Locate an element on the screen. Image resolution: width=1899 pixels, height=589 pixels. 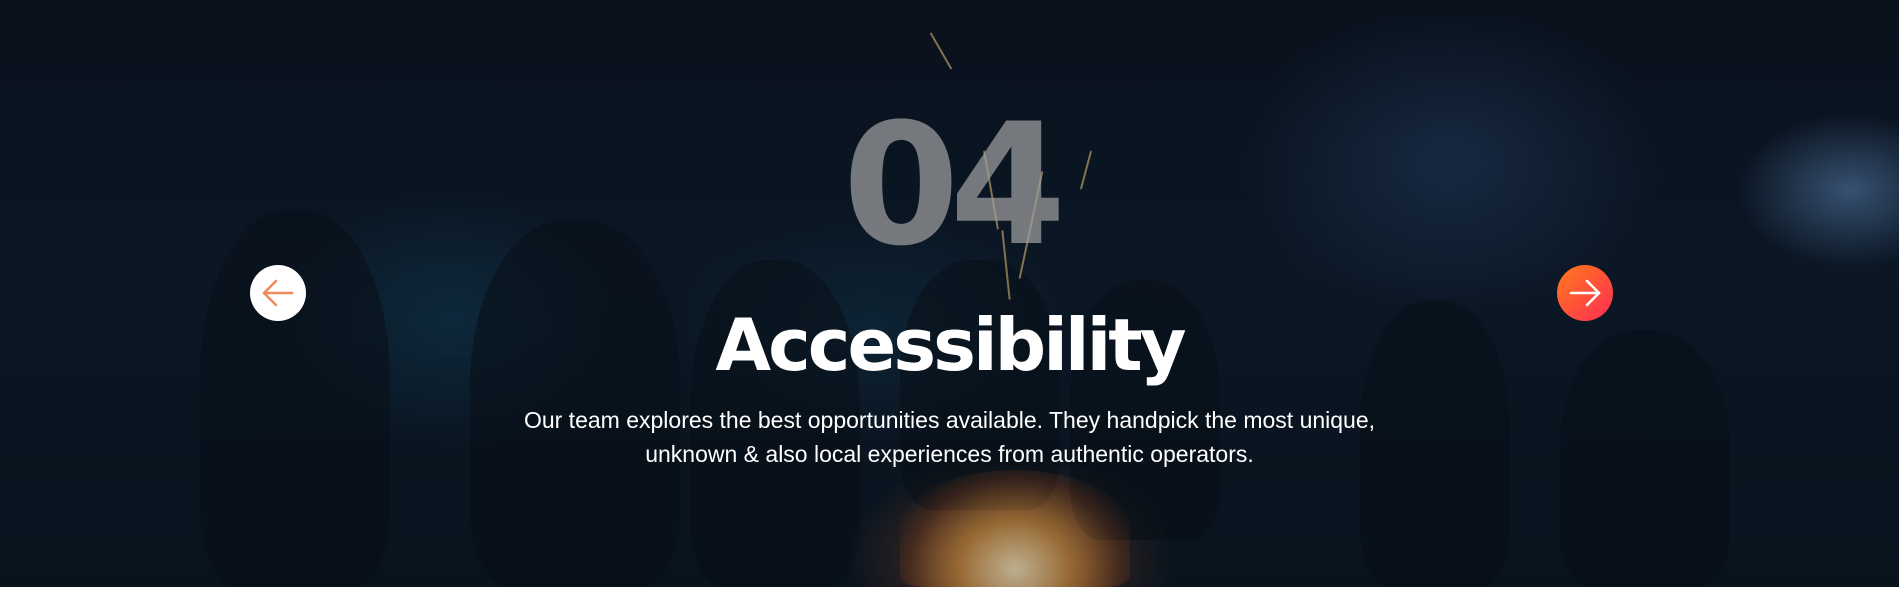
arrow-left-icon is located at coordinates (278, 293).